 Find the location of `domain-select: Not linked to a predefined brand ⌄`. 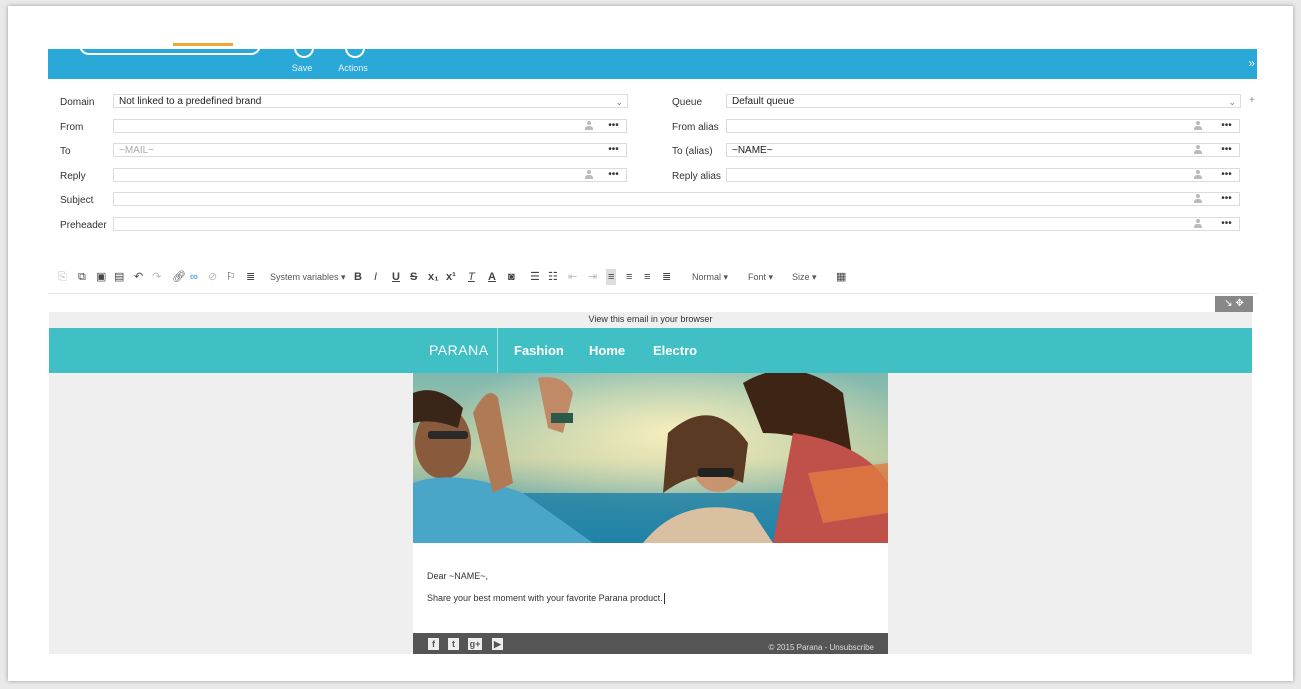

domain-select: Not linked to a predefined brand ⌄ is located at coordinates (370, 101).